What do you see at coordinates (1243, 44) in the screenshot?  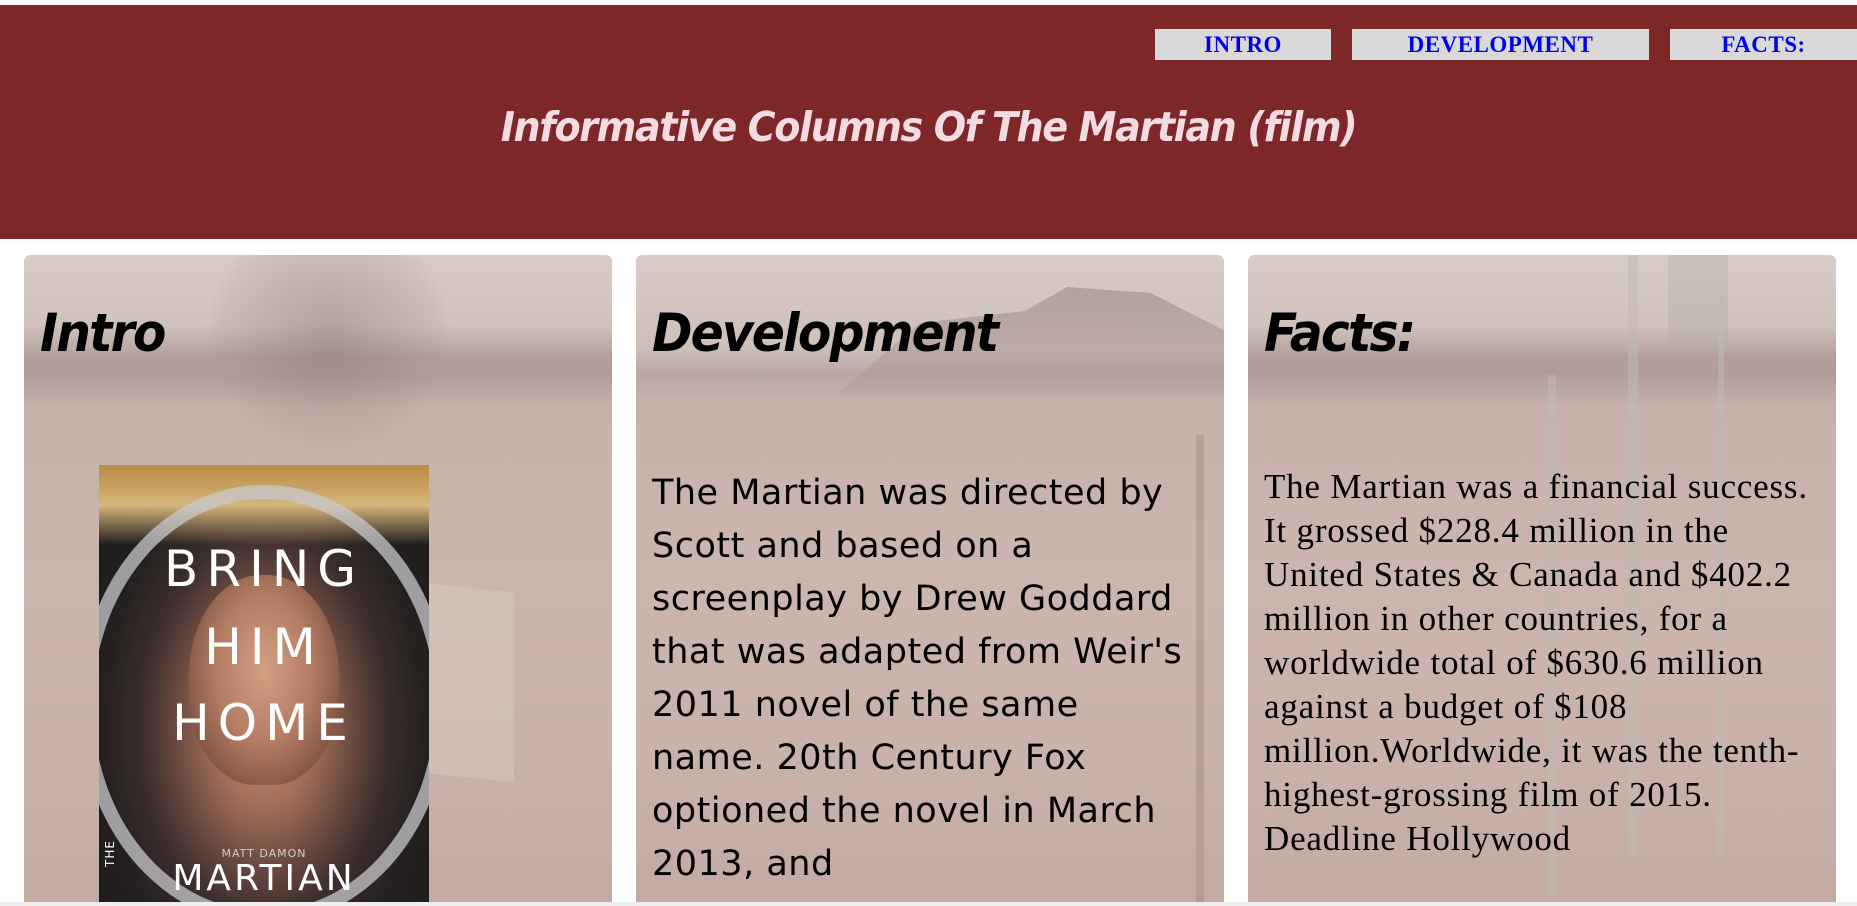 I see `nav-link-intro: INTRO` at bounding box center [1243, 44].